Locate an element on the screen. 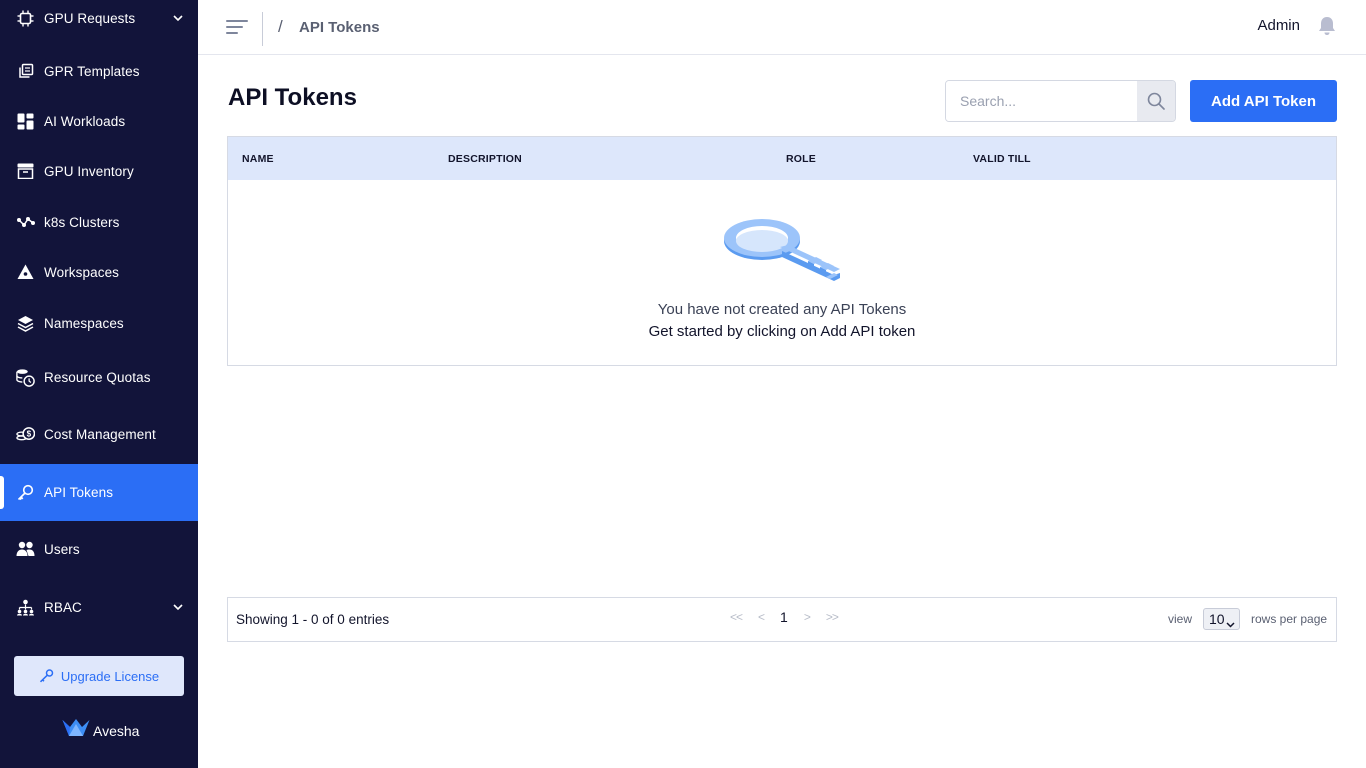  sidebar-item-label: Namespaces is located at coordinates (84, 323).